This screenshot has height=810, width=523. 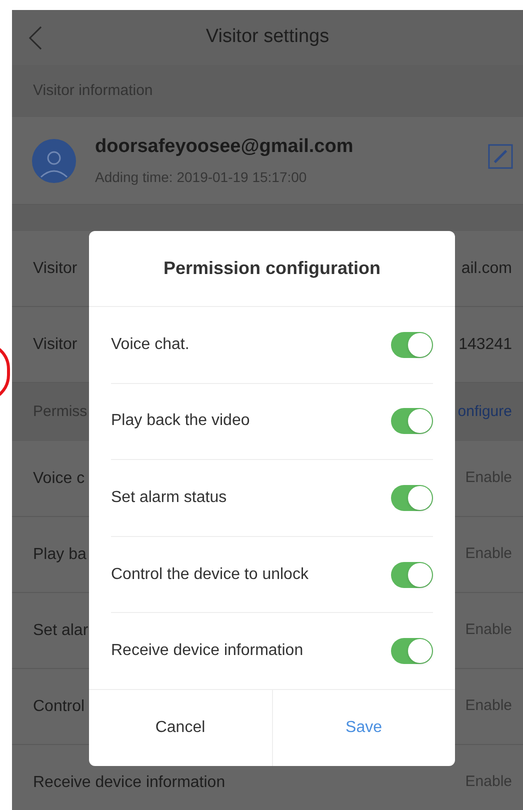 I want to click on dialog-title: Permission configuration, so click(x=272, y=268).